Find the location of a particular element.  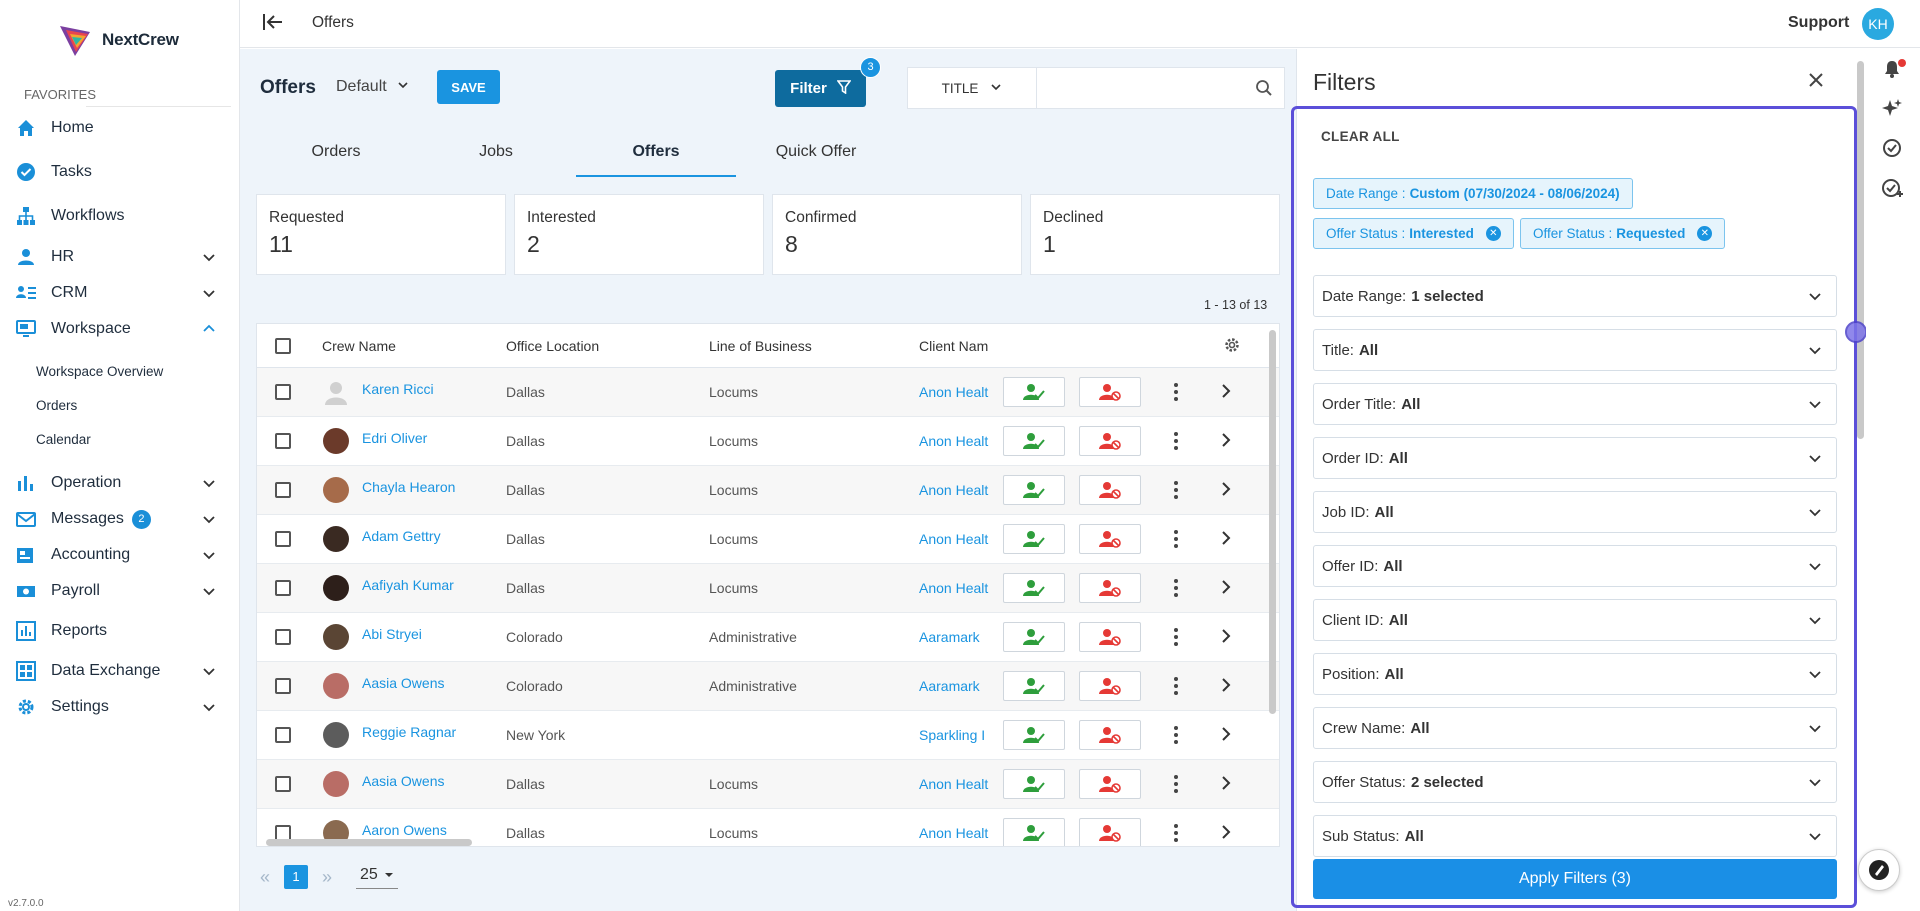

client-name-link: Sparkling I is located at coordinates (954, 735).